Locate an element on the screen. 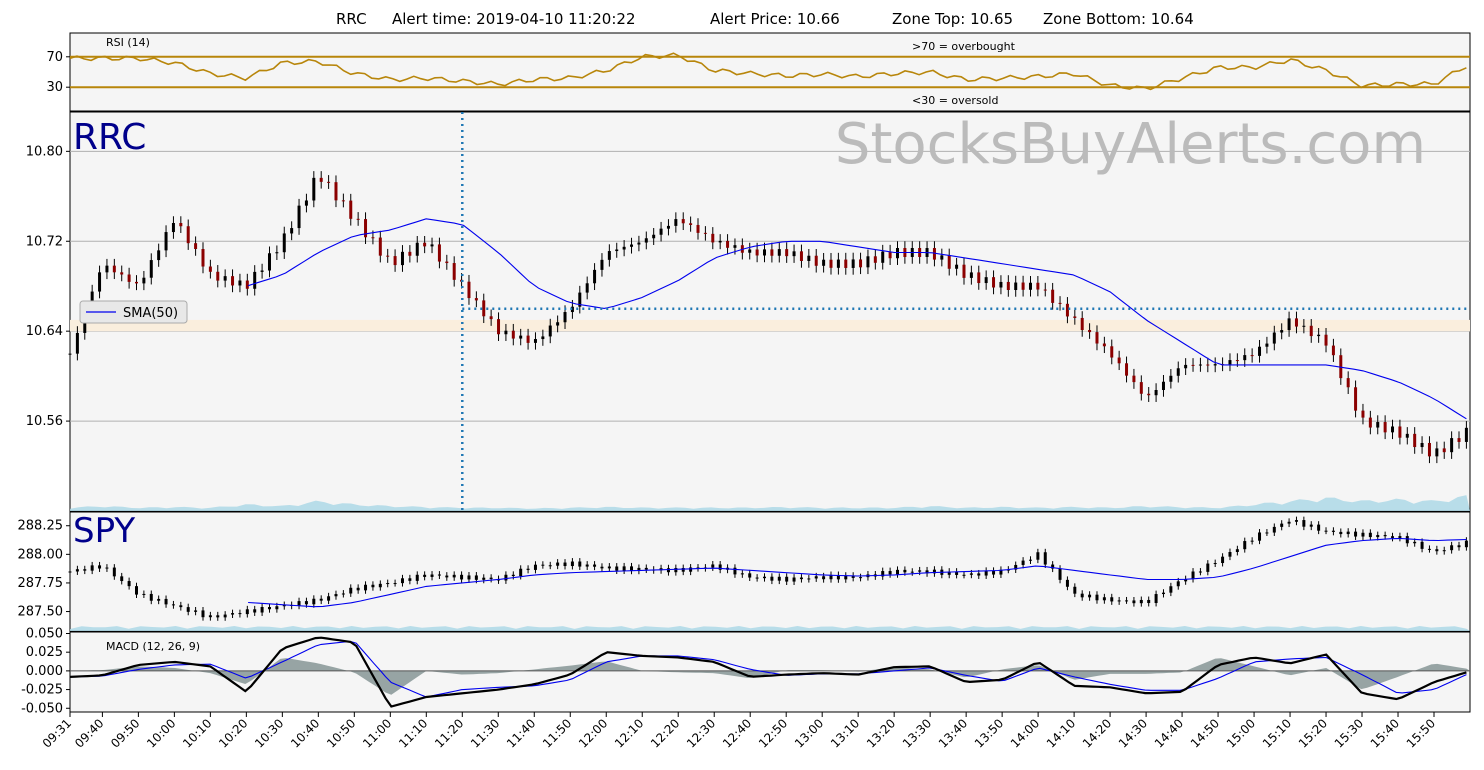 The width and height of the screenshot is (1484, 770). price-ytick-label: 10.64 is located at coordinates (44, 331).